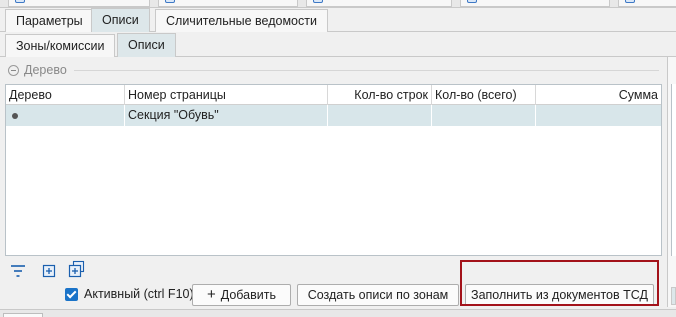 The height and width of the screenshot is (317, 676). Describe the element at coordinates (76, 269) in the screenshot. I see `collapse-all-icon` at that location.